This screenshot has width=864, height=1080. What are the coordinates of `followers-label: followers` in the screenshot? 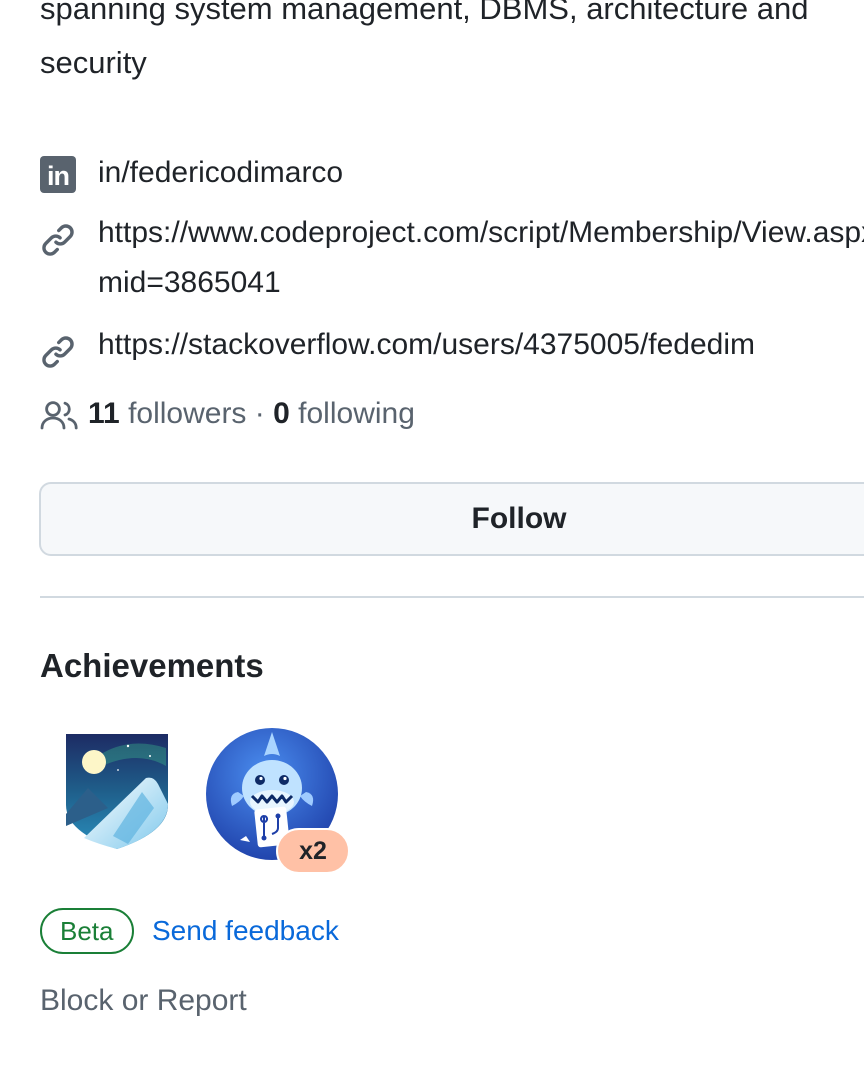 It's located at (187, 414).